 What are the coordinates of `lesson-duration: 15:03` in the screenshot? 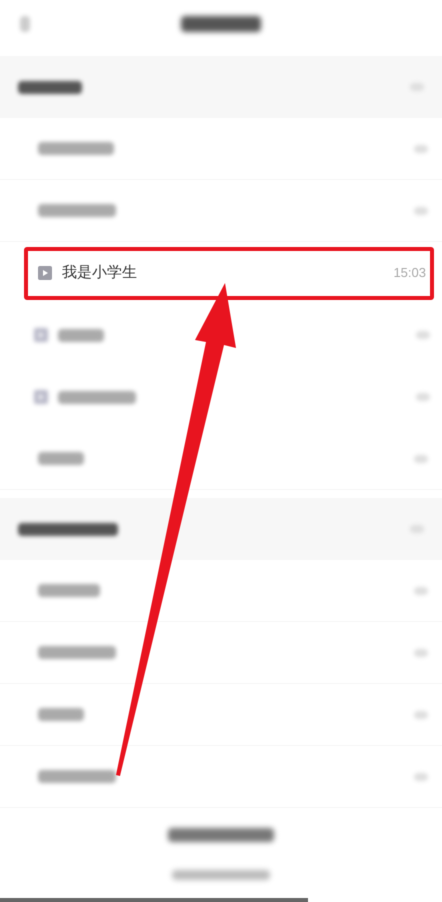 It's located at (409, 273).